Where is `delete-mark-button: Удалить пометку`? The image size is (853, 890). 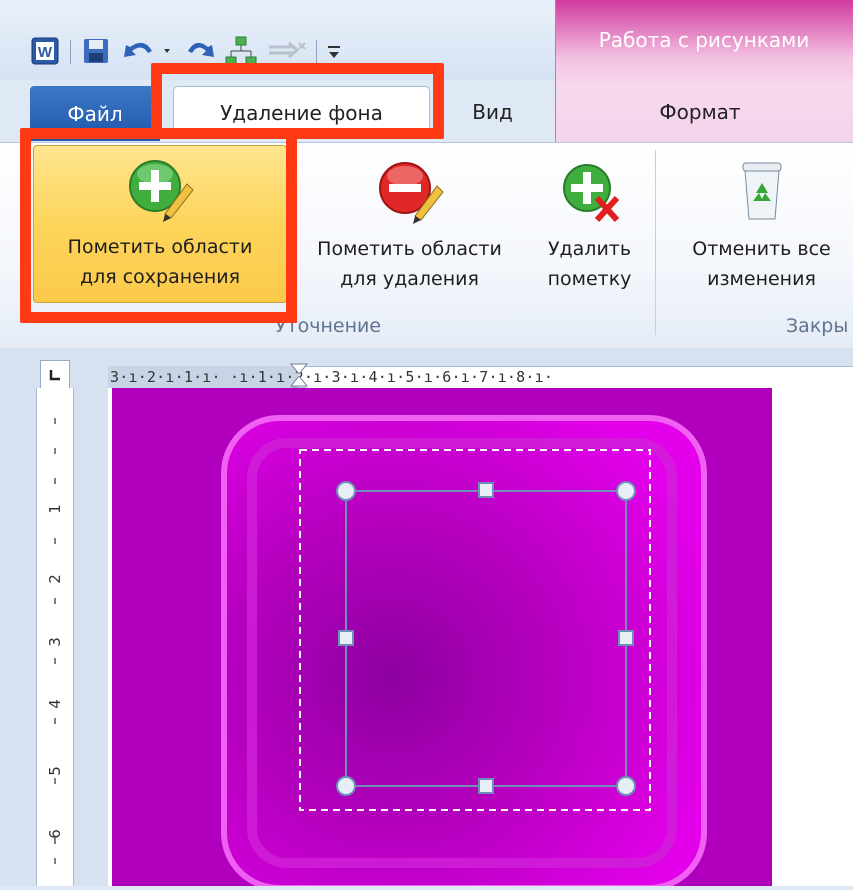 delete-mark-button: Удалить пометку is located at coordinates (589, 228).